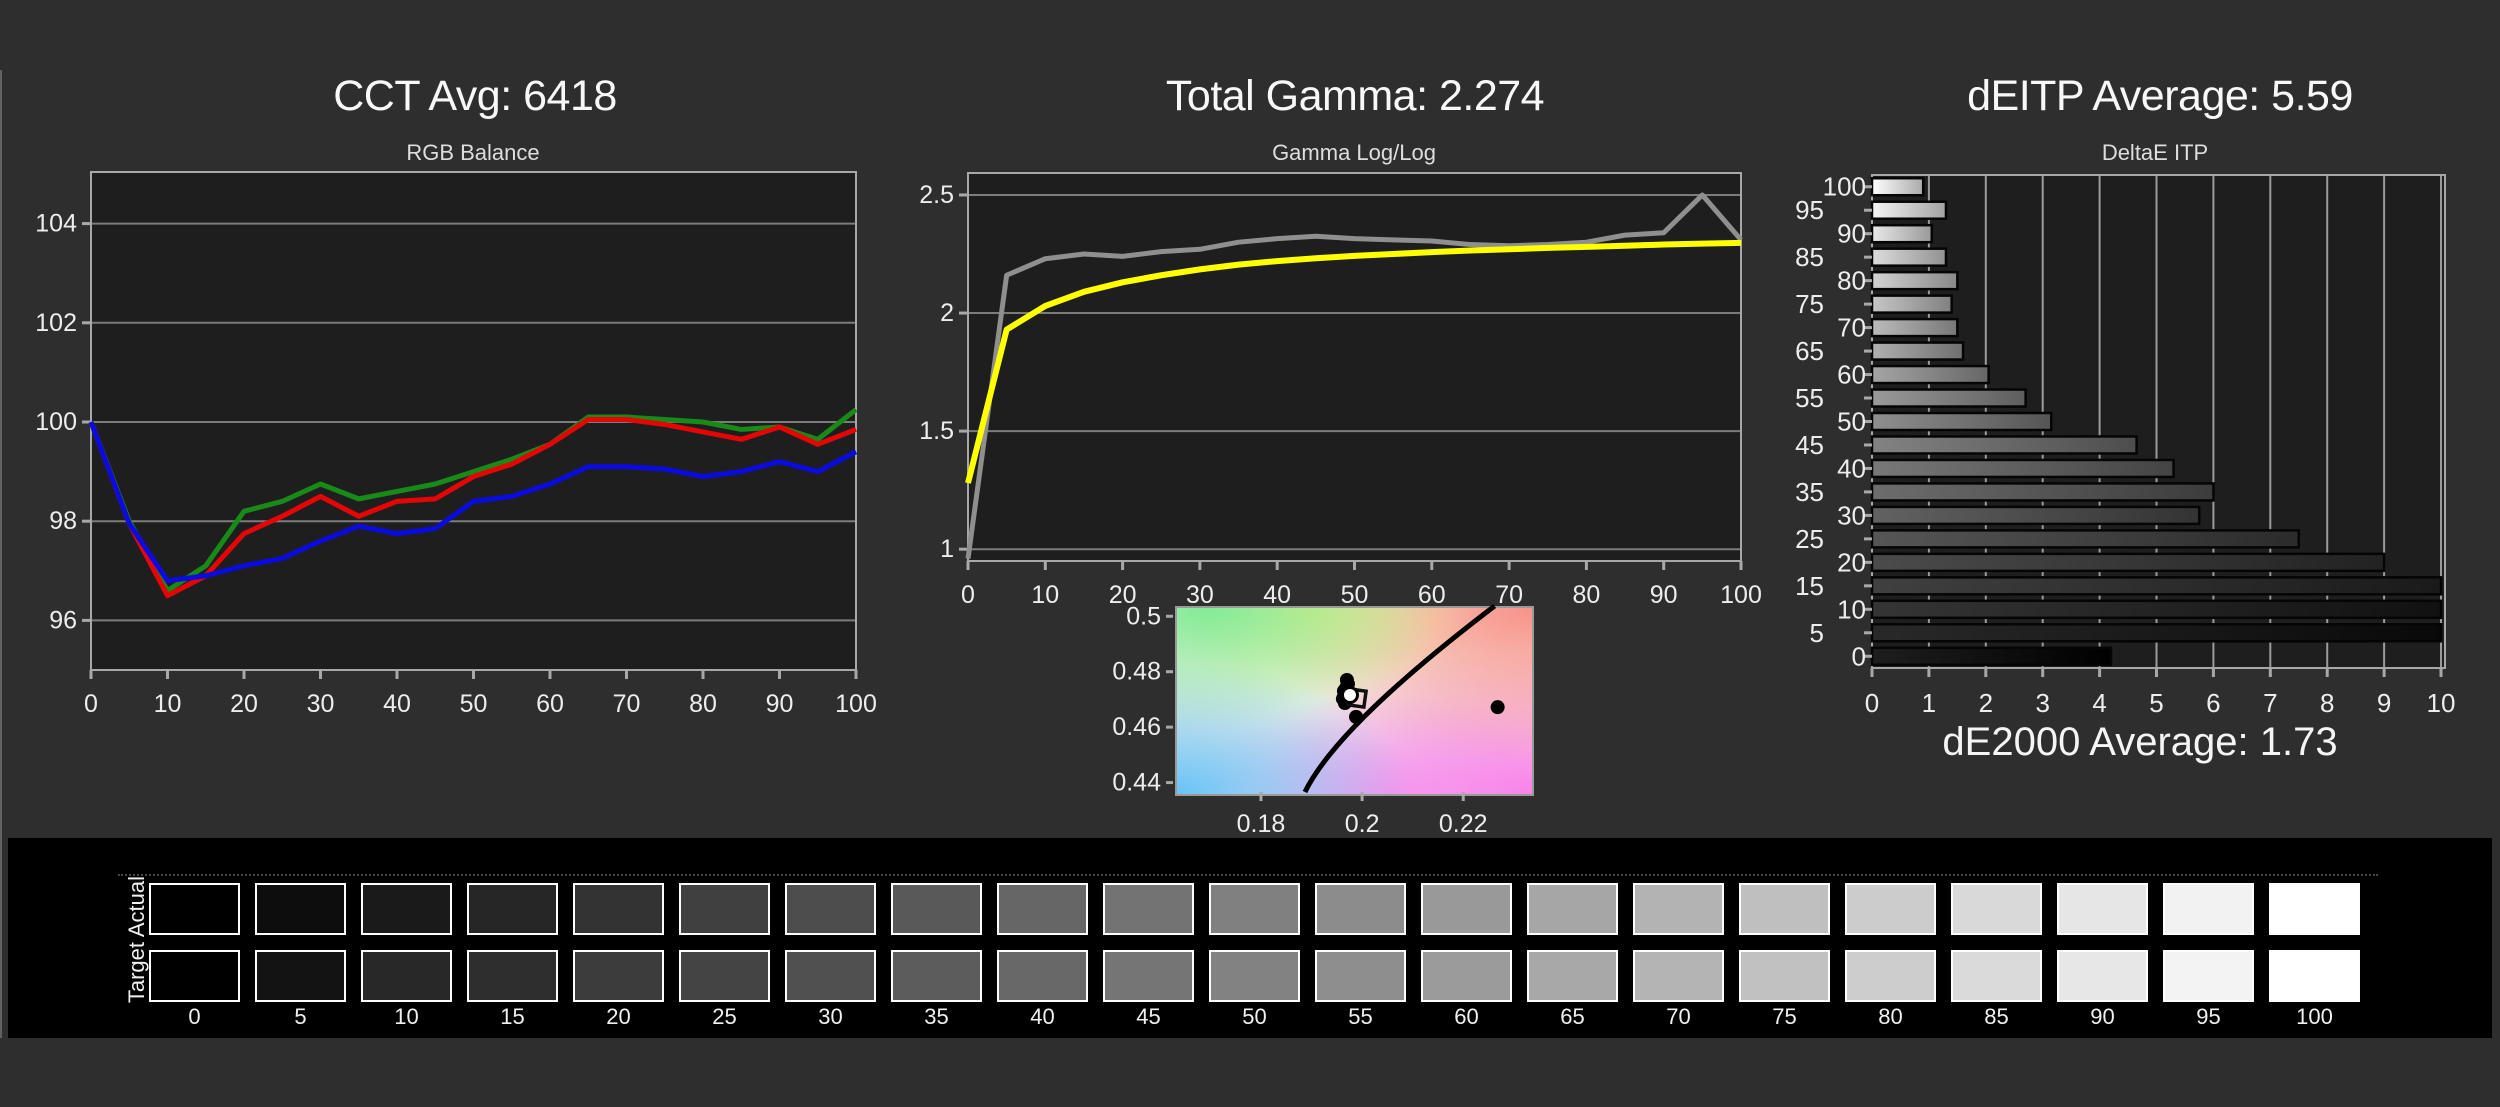  What do you see at coordinates (1362, 824) in the screenshot?
I see `svg-text: 0.2` at bounding box center [1362, 824].